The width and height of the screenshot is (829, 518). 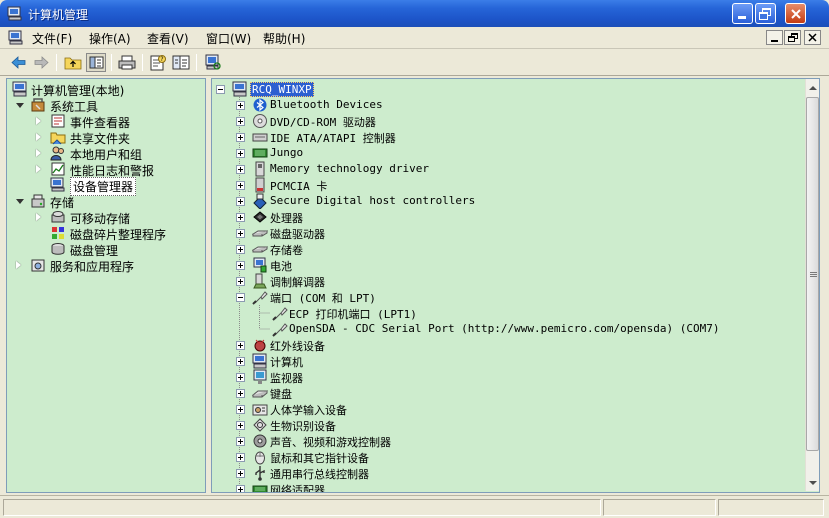 I want to click on tree-node-computer-root: RCQ_WINXP, so click(x=495, y=89).